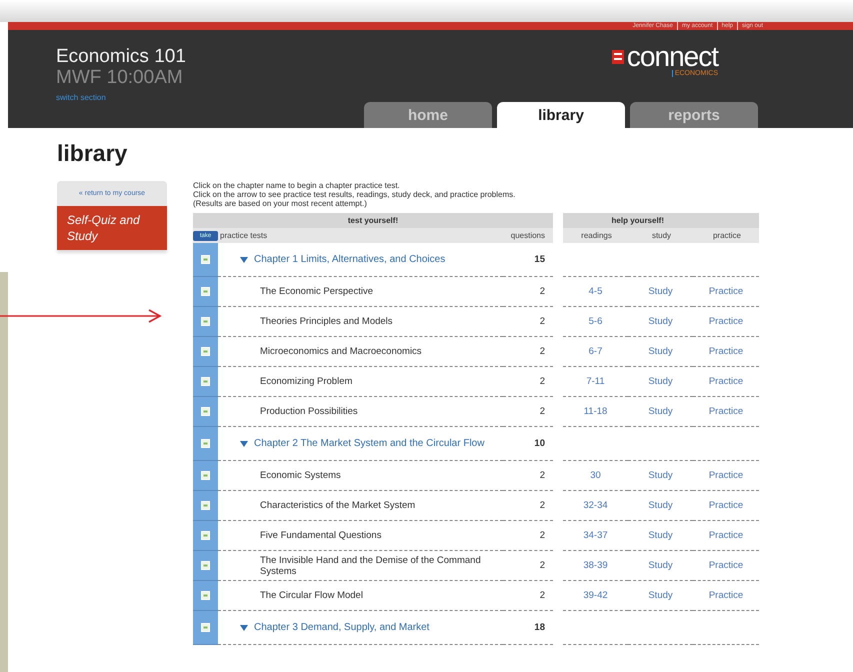 The height and width of the screenshot is (672, 853). I want to click on section-name: Characteristics of the Market System, so click(338, 505).